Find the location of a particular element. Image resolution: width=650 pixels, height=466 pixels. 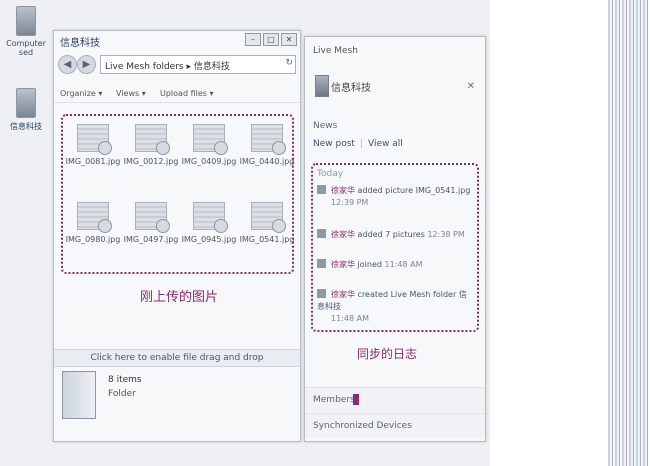

member-icon is located at coordinates (356, 399).